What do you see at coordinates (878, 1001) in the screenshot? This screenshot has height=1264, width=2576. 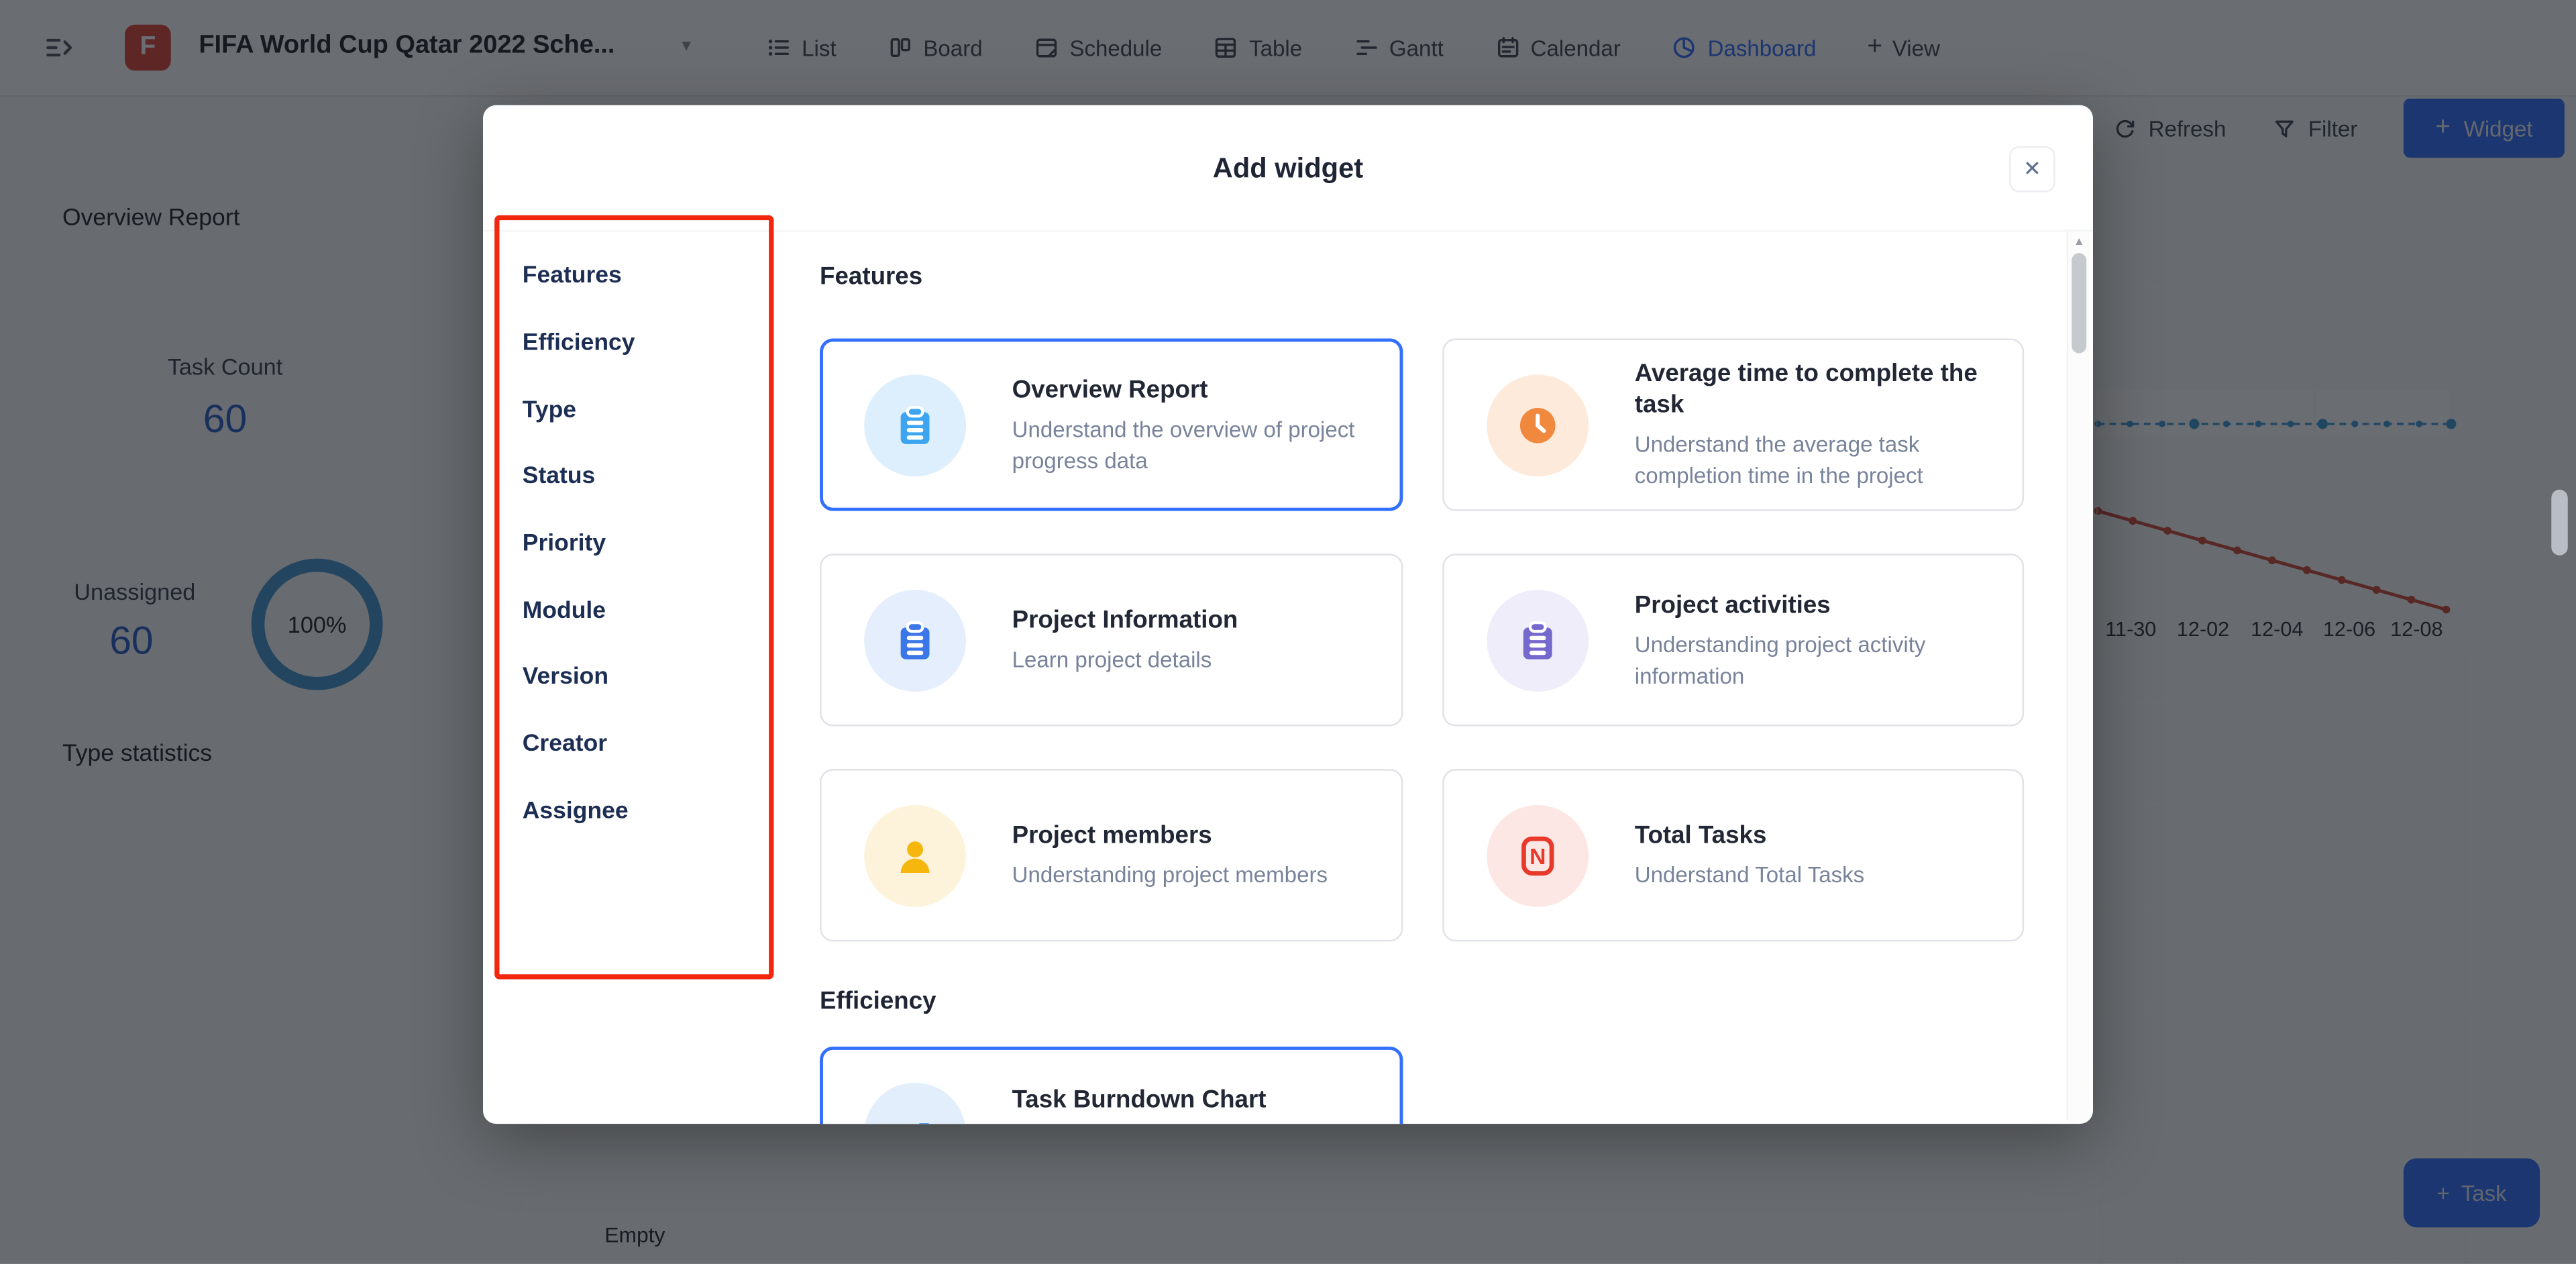 I see `section-heading-efficiency: Efficiency` at bounding box center [878, 1001].